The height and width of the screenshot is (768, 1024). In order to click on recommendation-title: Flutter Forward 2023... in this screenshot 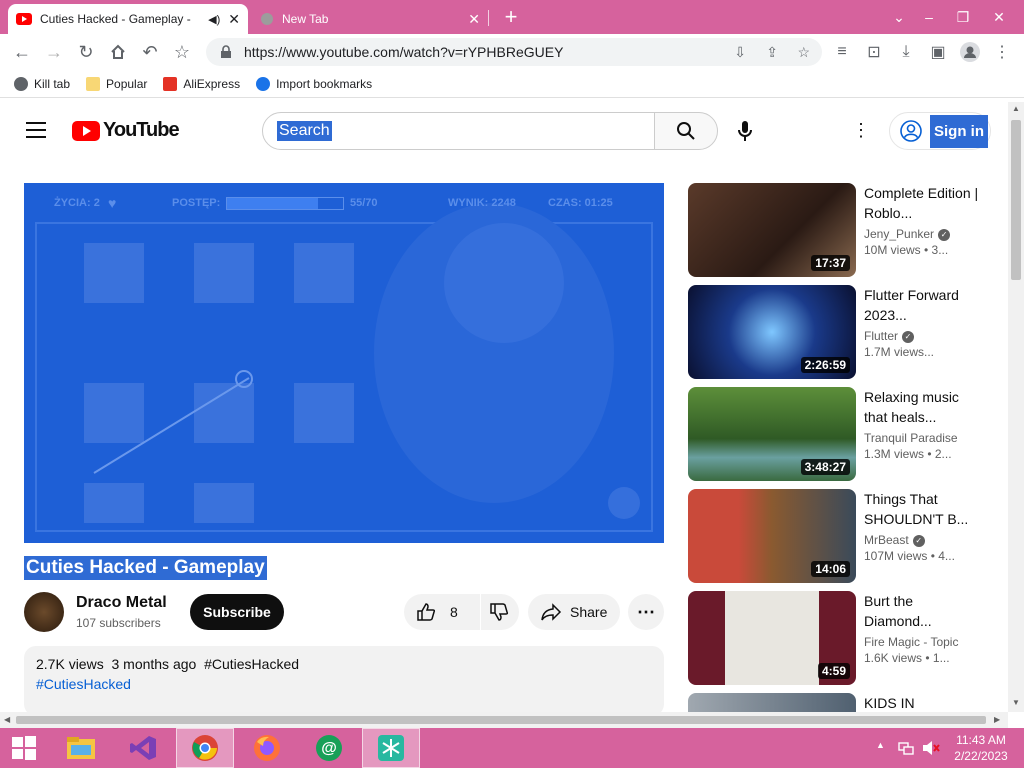, I will do `click(924, 305)`.